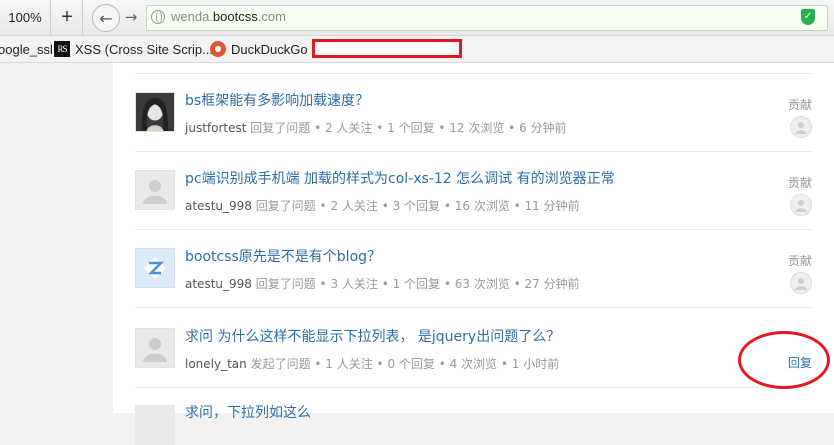  Describe the element at coordinates (67, 17) in the screenshot. I see `new-tab-button: +` at that location.